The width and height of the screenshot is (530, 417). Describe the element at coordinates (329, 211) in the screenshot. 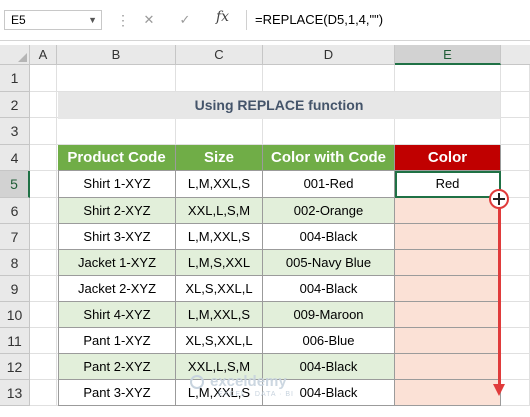

I see `cell-color-with-code: 002-Orange` at that location.